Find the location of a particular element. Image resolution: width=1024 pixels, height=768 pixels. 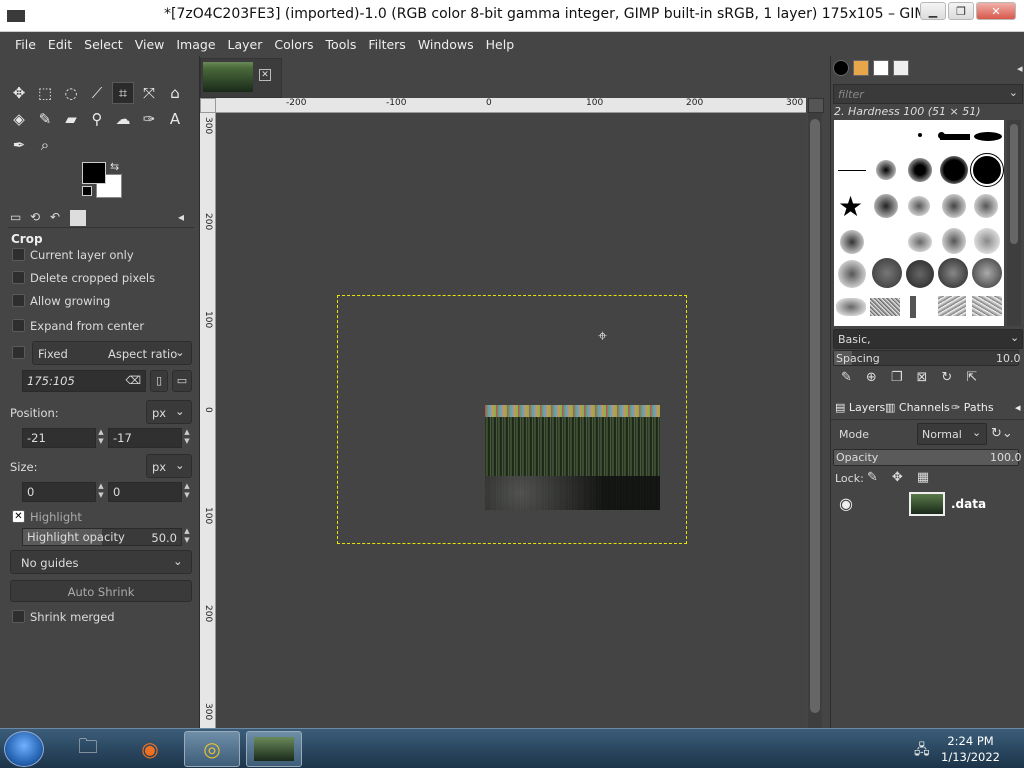

position-x-input: -21 is located at coordinates (59, 438).